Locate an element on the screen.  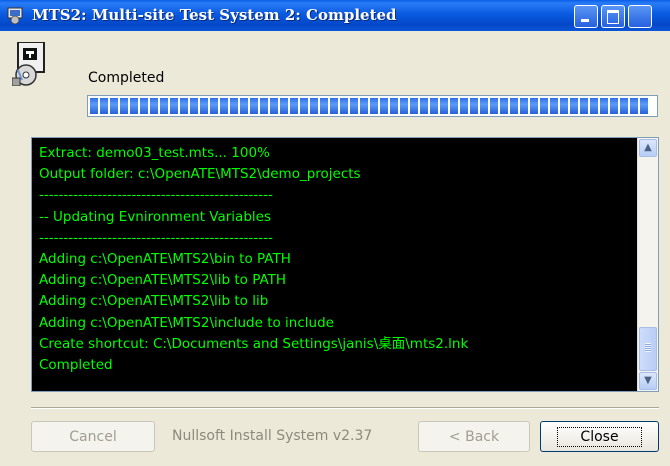
branding-text: Nullsoft Install System v2.37 is located at coordinates (272, 436).